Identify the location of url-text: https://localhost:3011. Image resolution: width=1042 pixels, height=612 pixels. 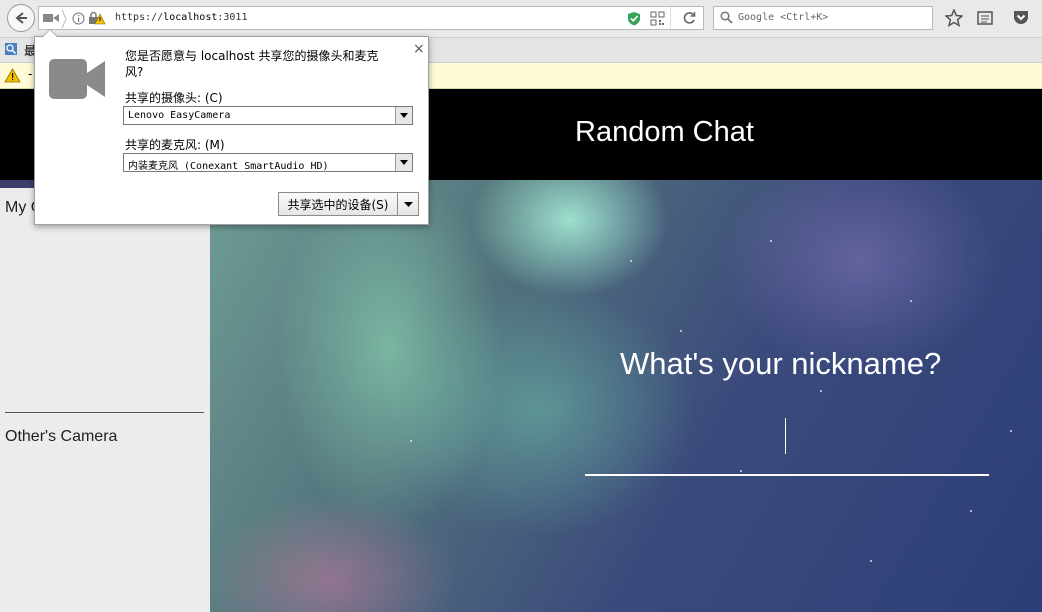
(181, 17).